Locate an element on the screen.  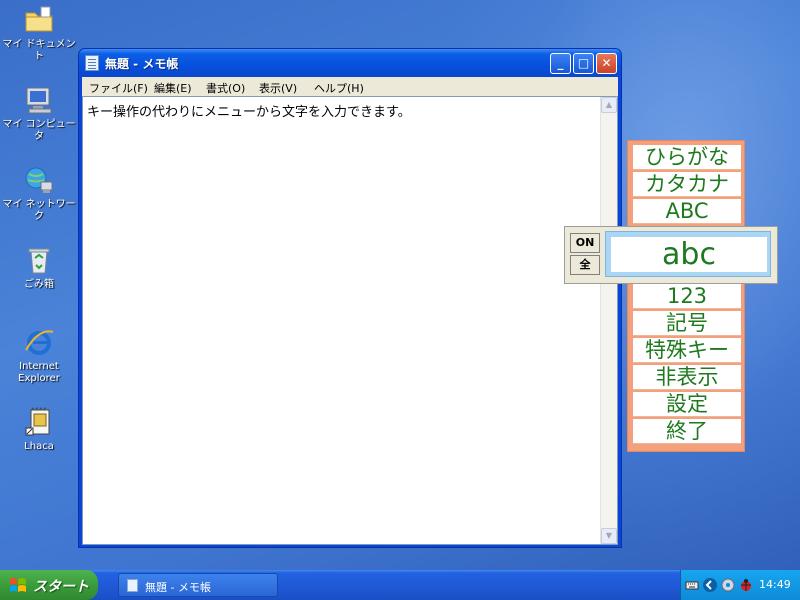
taskbar-item-notepad: 無題 - メモ帳 is located at coordinates (198, 585).